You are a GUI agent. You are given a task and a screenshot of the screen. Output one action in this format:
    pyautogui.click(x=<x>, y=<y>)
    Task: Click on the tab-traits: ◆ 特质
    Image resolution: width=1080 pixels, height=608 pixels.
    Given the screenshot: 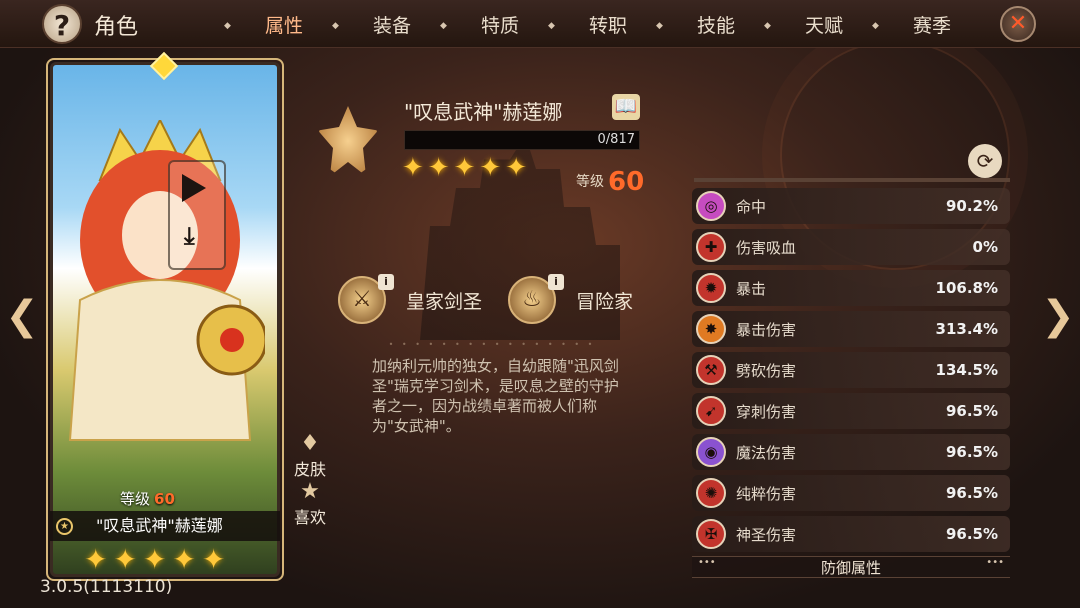 What is the action you would take?
    pyautogui.click(x=497, y=24)
    